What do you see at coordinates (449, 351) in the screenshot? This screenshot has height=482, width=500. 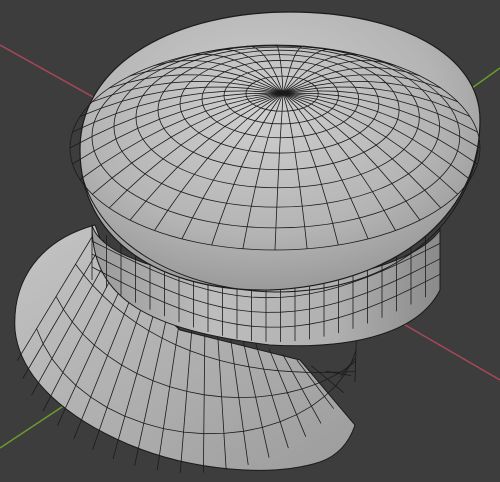 I see `axis-x-line-lower` at bounding box center [449, 351].